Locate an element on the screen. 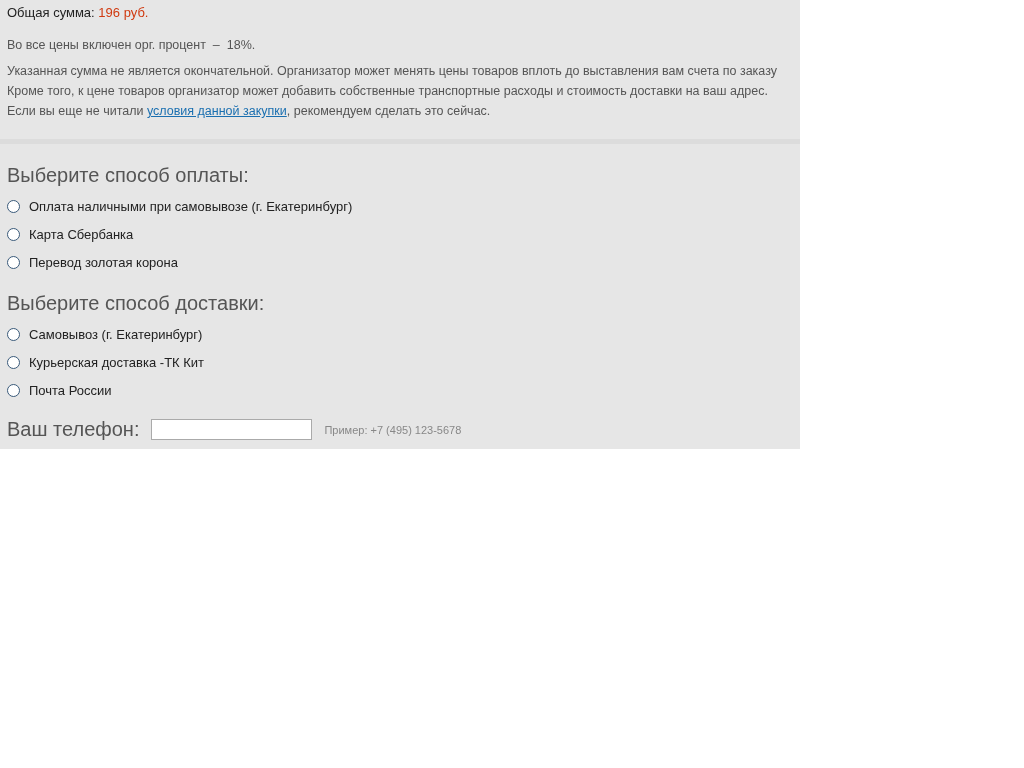  section-heading: Выберите способ оплаты: is located at coordinates (128, 175).